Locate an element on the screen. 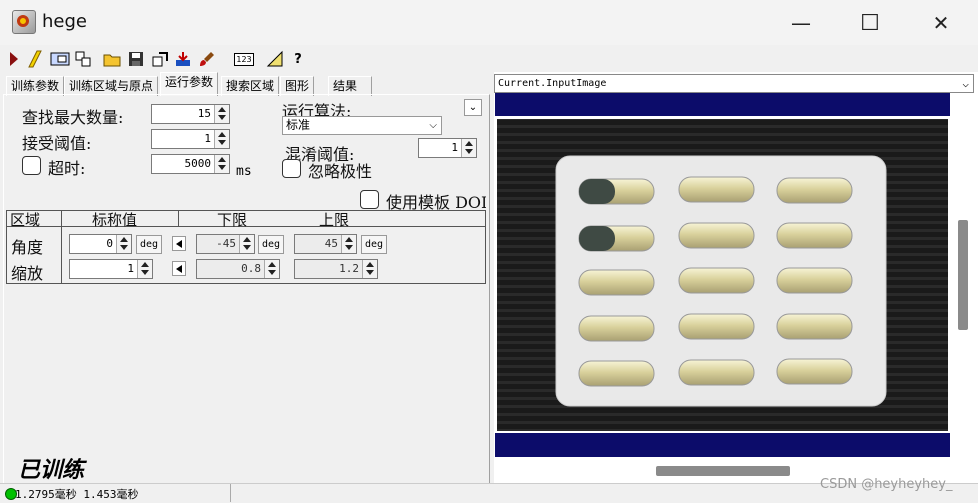 The height and width of the screenshot is (503, 978). grid-header-region: 区域 is located at coordinates (25, 220).